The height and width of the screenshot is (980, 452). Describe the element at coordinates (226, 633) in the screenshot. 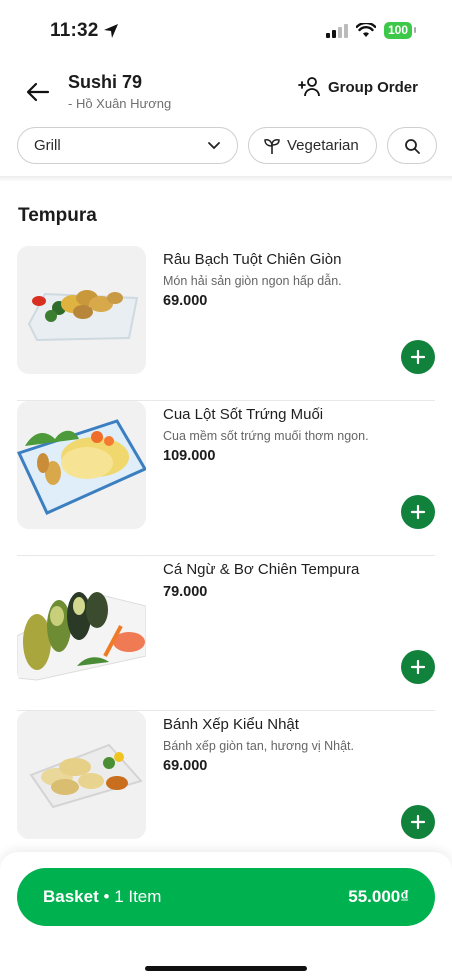

I see `menu-item: Cá Ngừ & Bơ Chiên Tempura 79.000` at that location.